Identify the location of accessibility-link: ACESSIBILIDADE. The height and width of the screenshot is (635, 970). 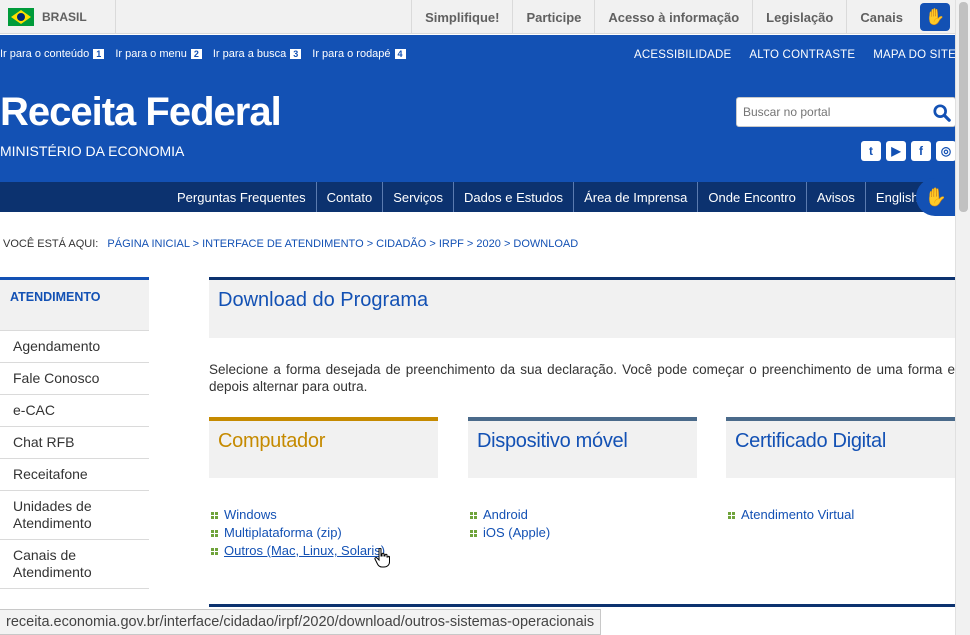
(682, 55).